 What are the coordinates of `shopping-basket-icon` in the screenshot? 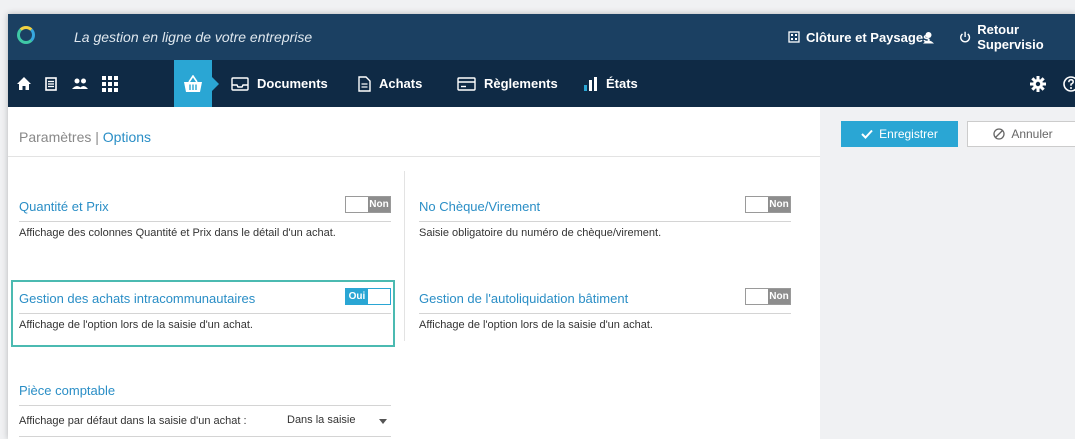 It's located at (193, 83).